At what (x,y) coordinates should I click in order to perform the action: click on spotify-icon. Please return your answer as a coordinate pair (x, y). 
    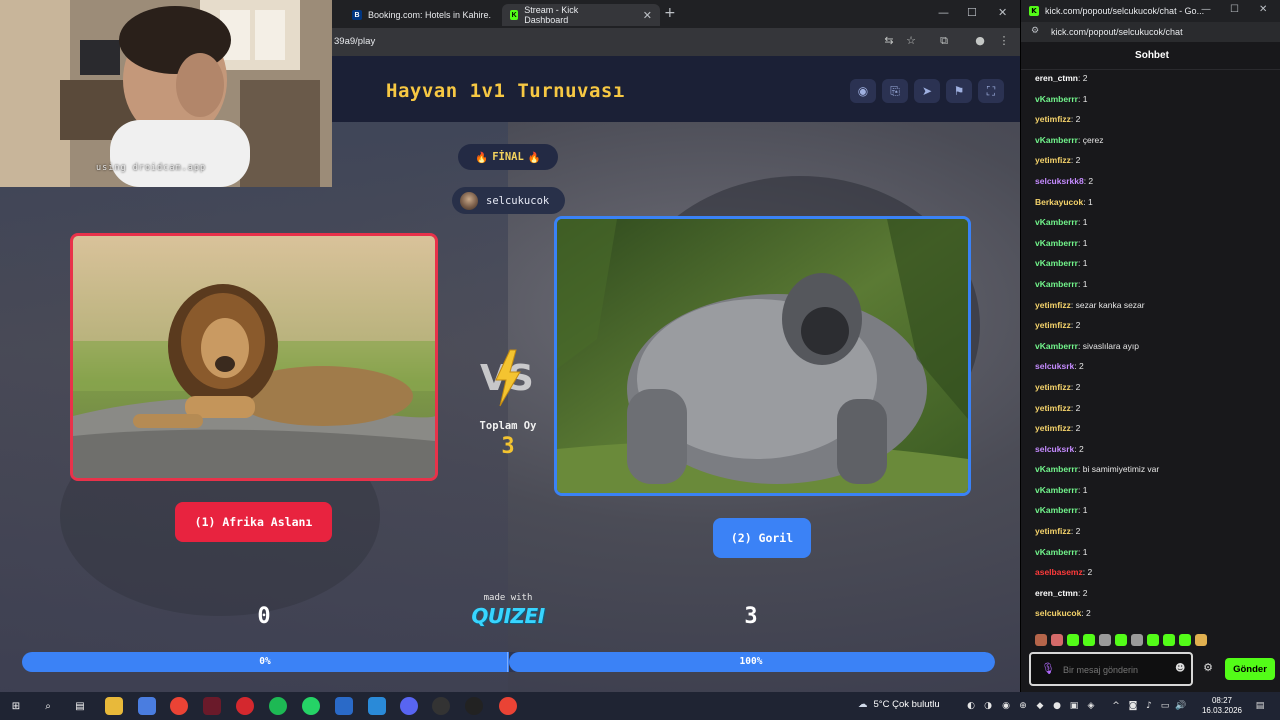
    Looking at the image, I should click on (278, 706).